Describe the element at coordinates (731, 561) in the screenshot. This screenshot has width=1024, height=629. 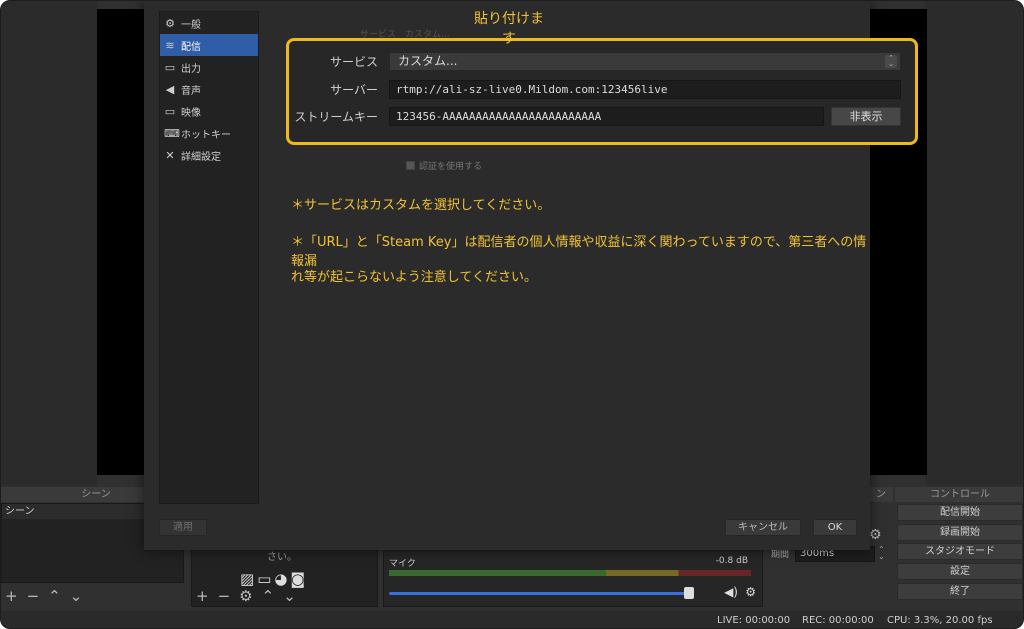
I see `mixer-db-value: -0.8 dB` at that location.